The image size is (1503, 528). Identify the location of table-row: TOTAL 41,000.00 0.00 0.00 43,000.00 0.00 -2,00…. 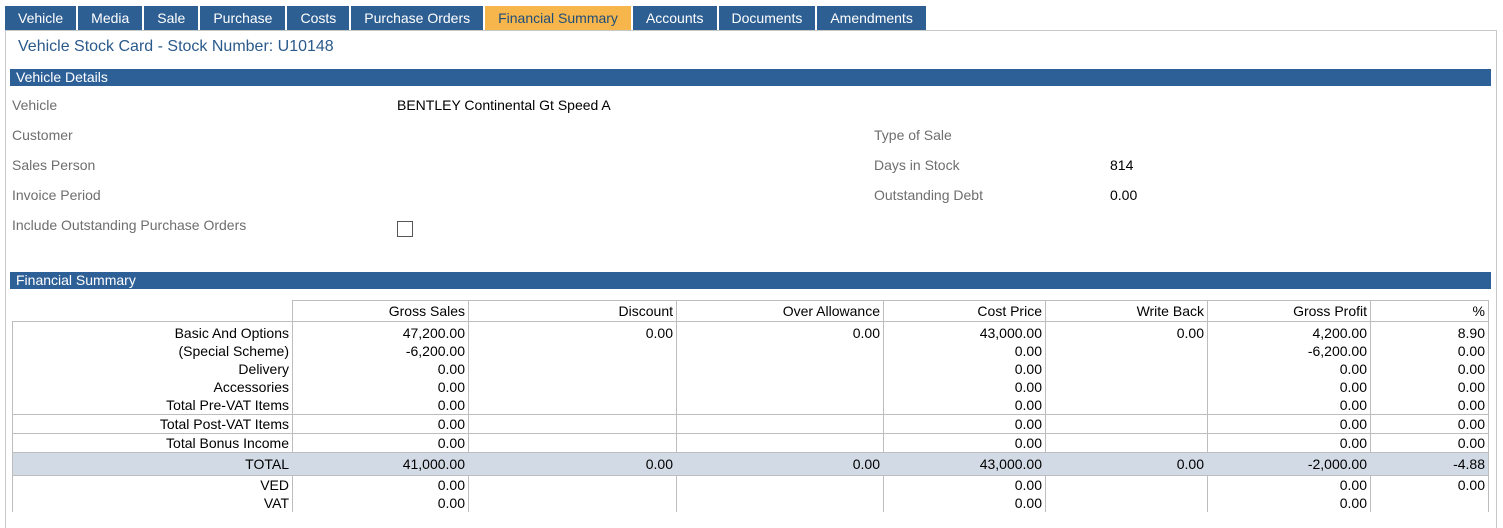
(750, 464).